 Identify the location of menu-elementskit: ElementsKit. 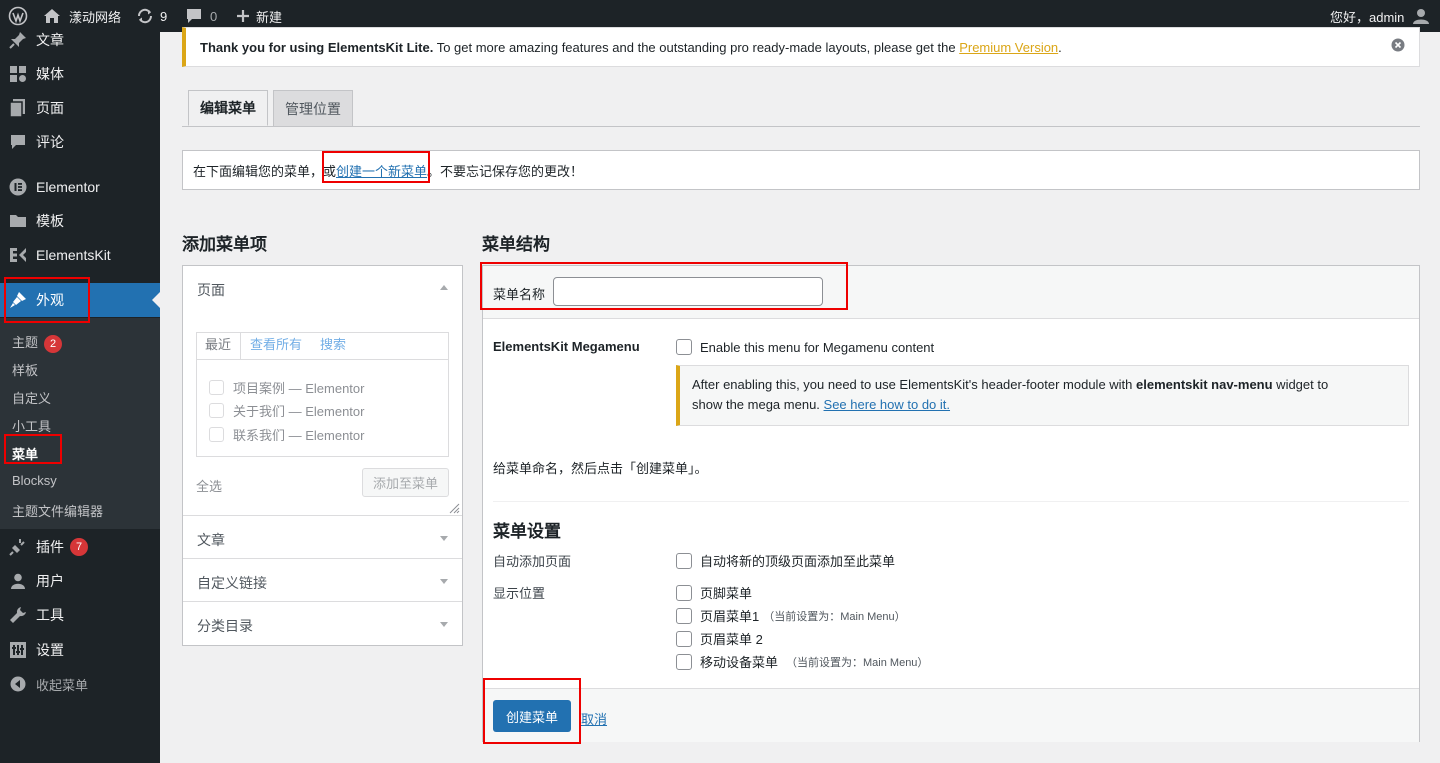
(80, 255).